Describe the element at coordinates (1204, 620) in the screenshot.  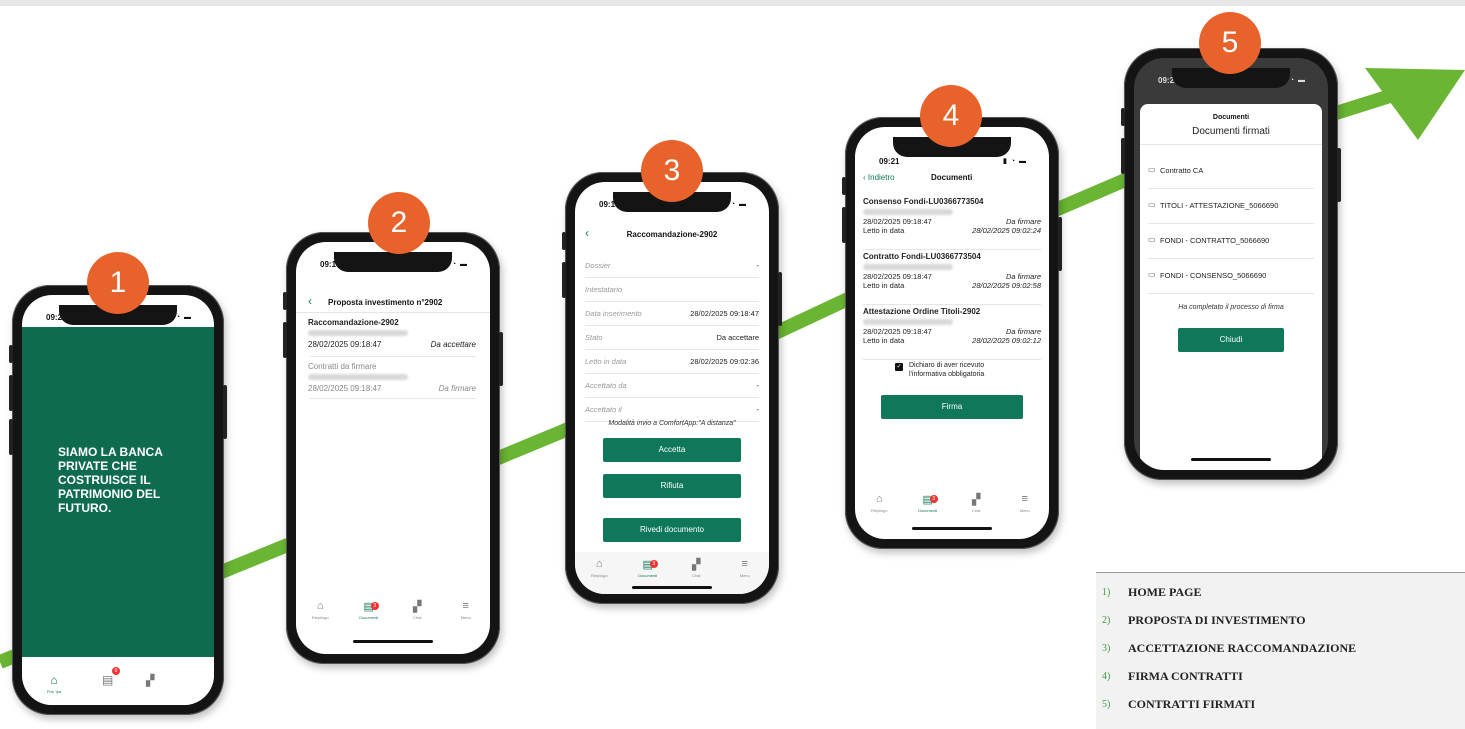
I see `legend-item: 2) PROPOSTA DI INVESTIMENTO` at that location.